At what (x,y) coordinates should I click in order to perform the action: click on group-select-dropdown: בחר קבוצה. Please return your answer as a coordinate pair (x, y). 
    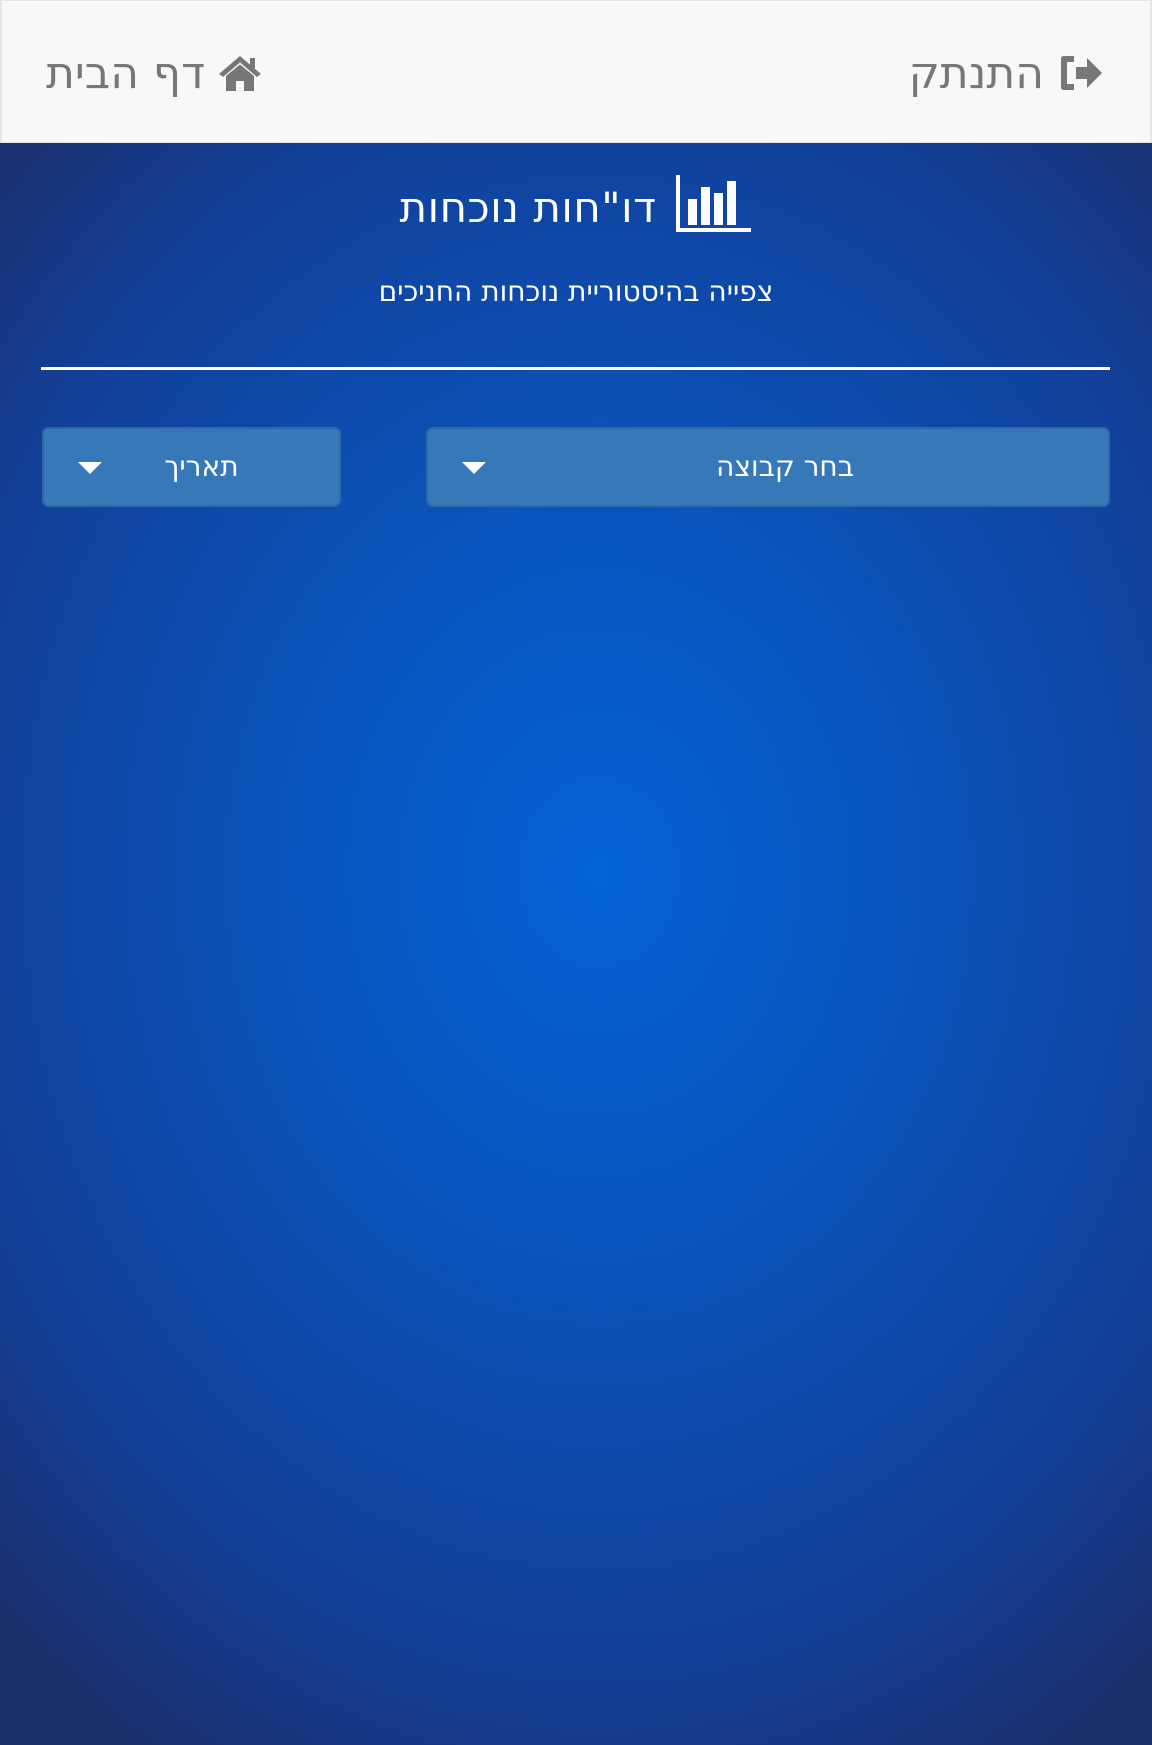
    Looking at the image, I should click on (768, 467).